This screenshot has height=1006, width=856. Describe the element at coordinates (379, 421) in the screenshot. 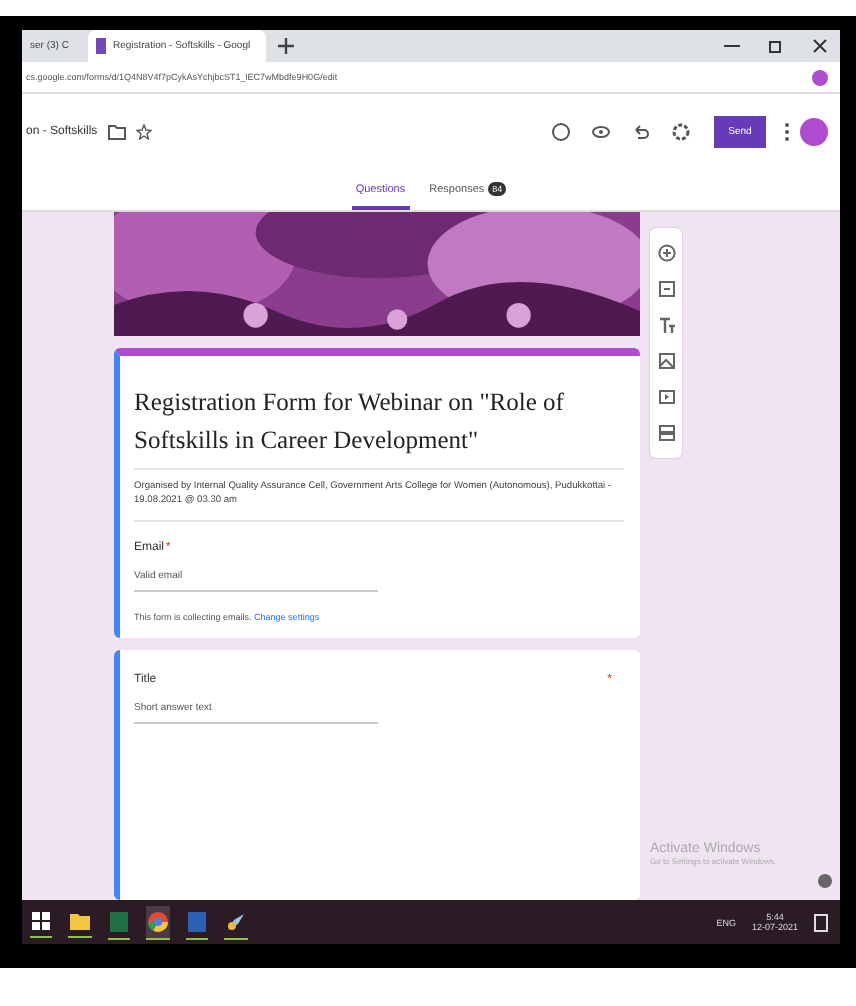

I see `form-title: Registration Form for Webinar on "Role of Softskills in Career Development"` at that location.